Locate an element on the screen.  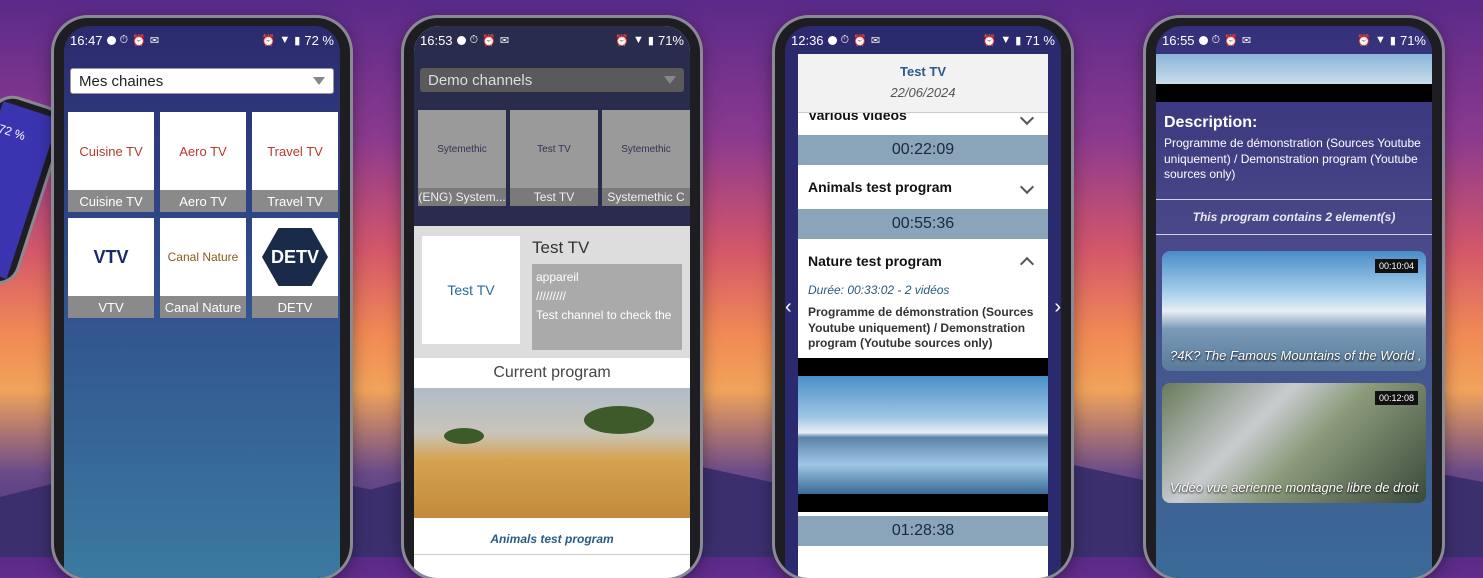
channel-tile: Sytemethic Systemethic C is located at coordinates (646, 158).